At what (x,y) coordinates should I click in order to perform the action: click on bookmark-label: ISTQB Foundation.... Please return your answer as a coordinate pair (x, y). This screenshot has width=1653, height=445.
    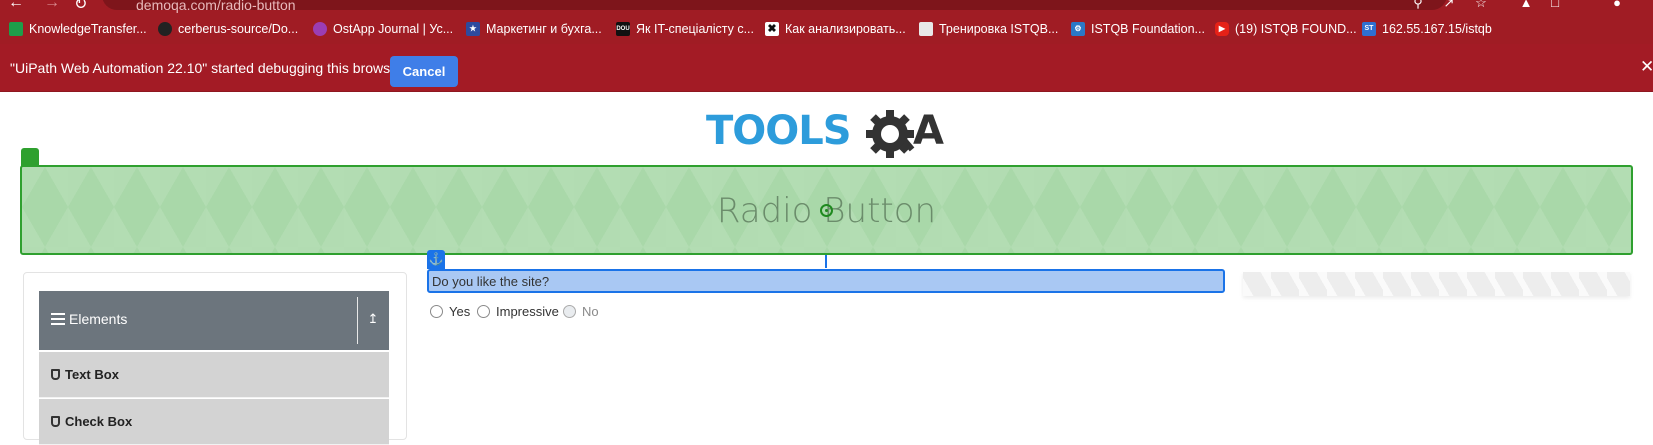
    Looking at the image, I should click on (1148, 29).